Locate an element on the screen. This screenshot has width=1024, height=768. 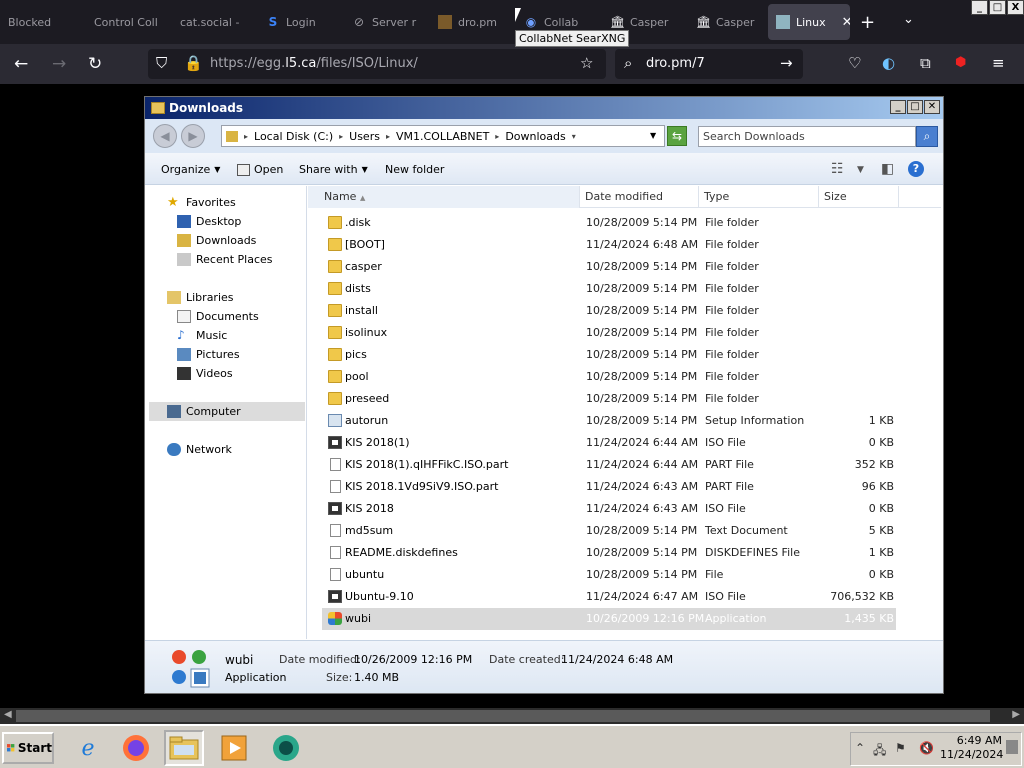
organize-button: Organize ▼ is located at coordinates (190, 169).